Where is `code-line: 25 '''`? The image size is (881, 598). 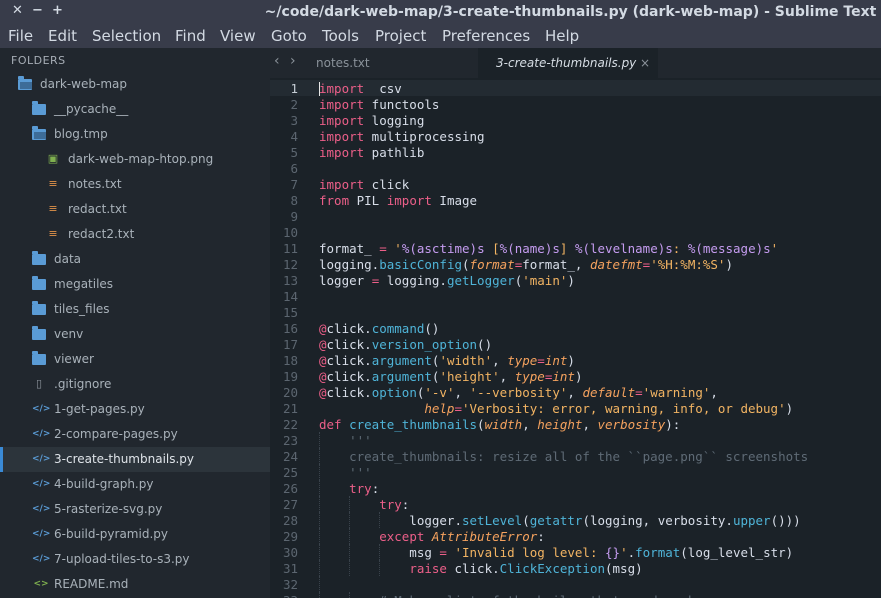 code-line: 25 ''' is located at coordinates (575, 472).